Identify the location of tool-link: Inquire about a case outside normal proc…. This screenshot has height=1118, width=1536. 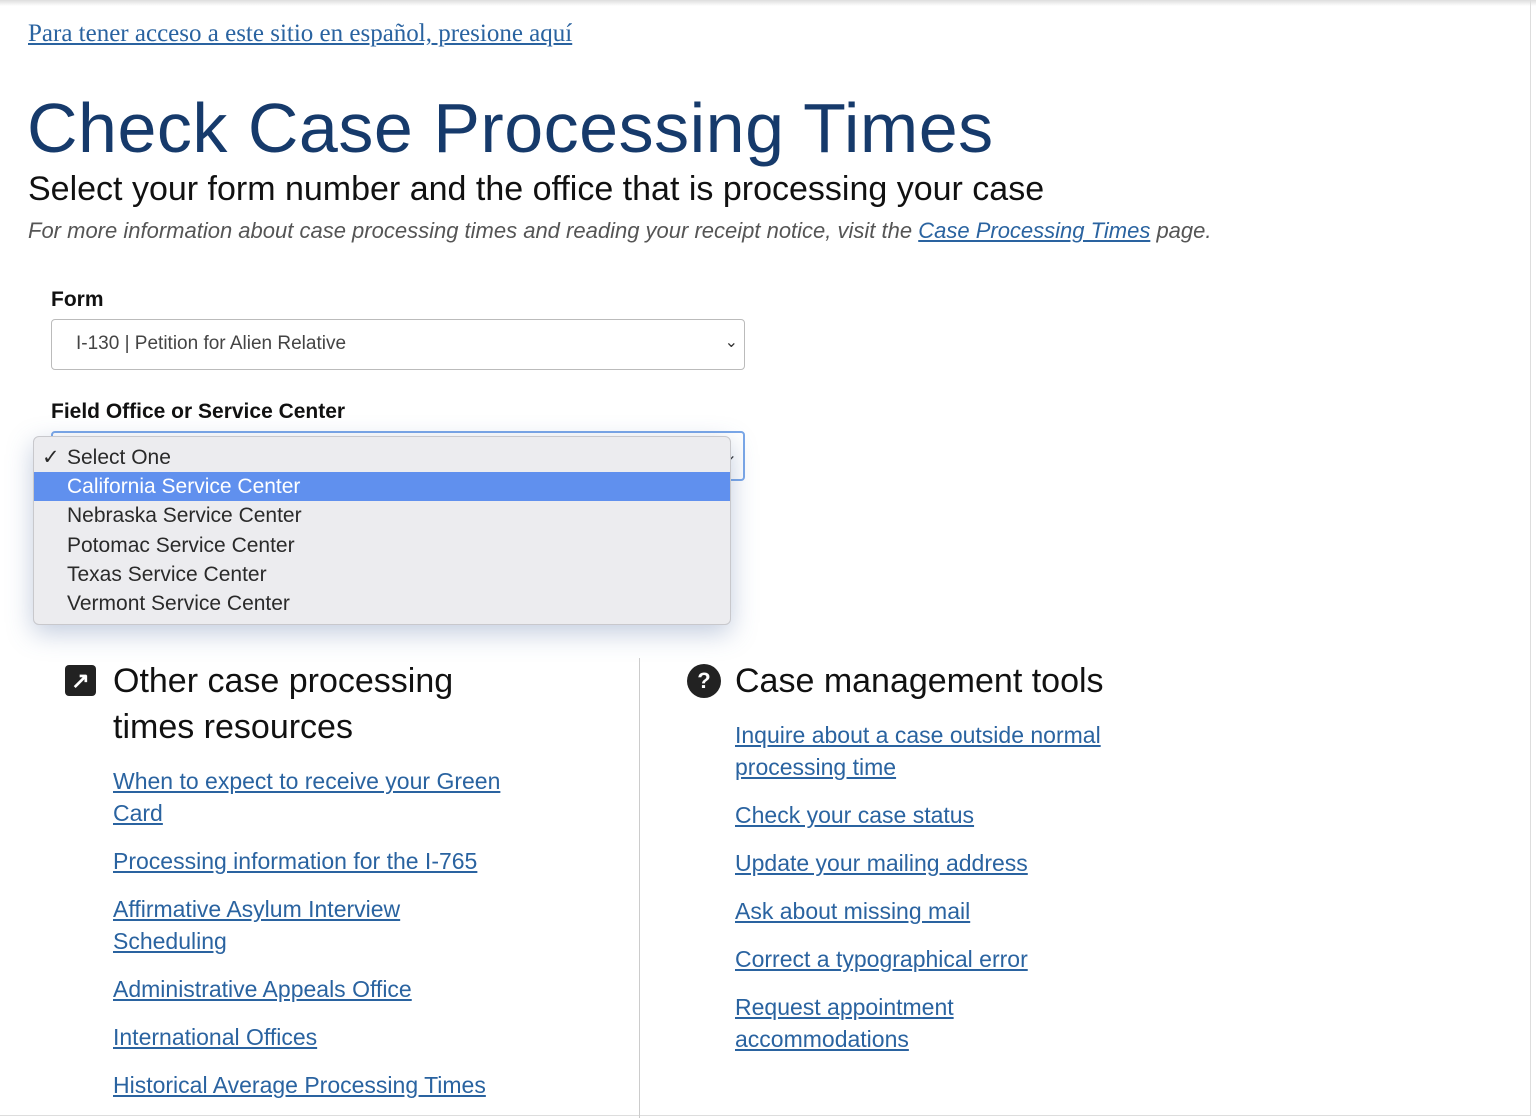
(935, 751).